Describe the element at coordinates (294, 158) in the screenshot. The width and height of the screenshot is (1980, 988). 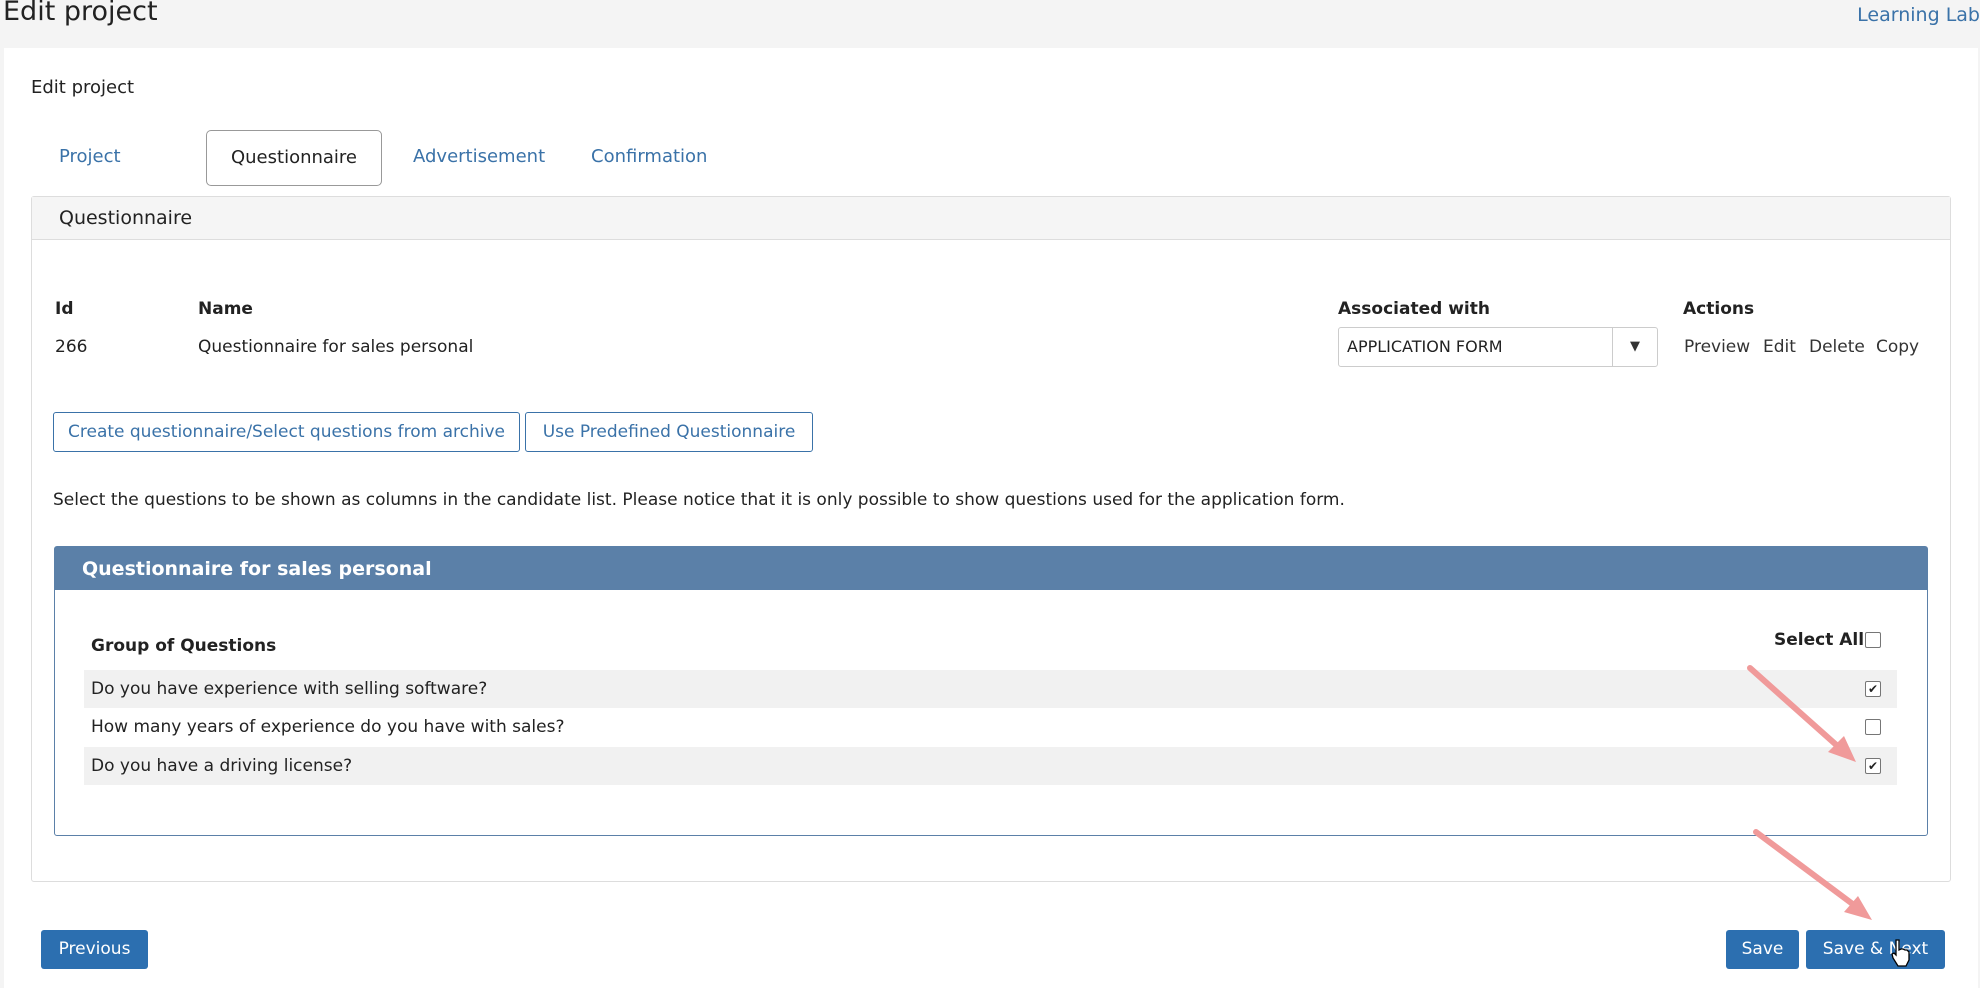
I see `tab-questionnaire: Questionnaire` at that location.